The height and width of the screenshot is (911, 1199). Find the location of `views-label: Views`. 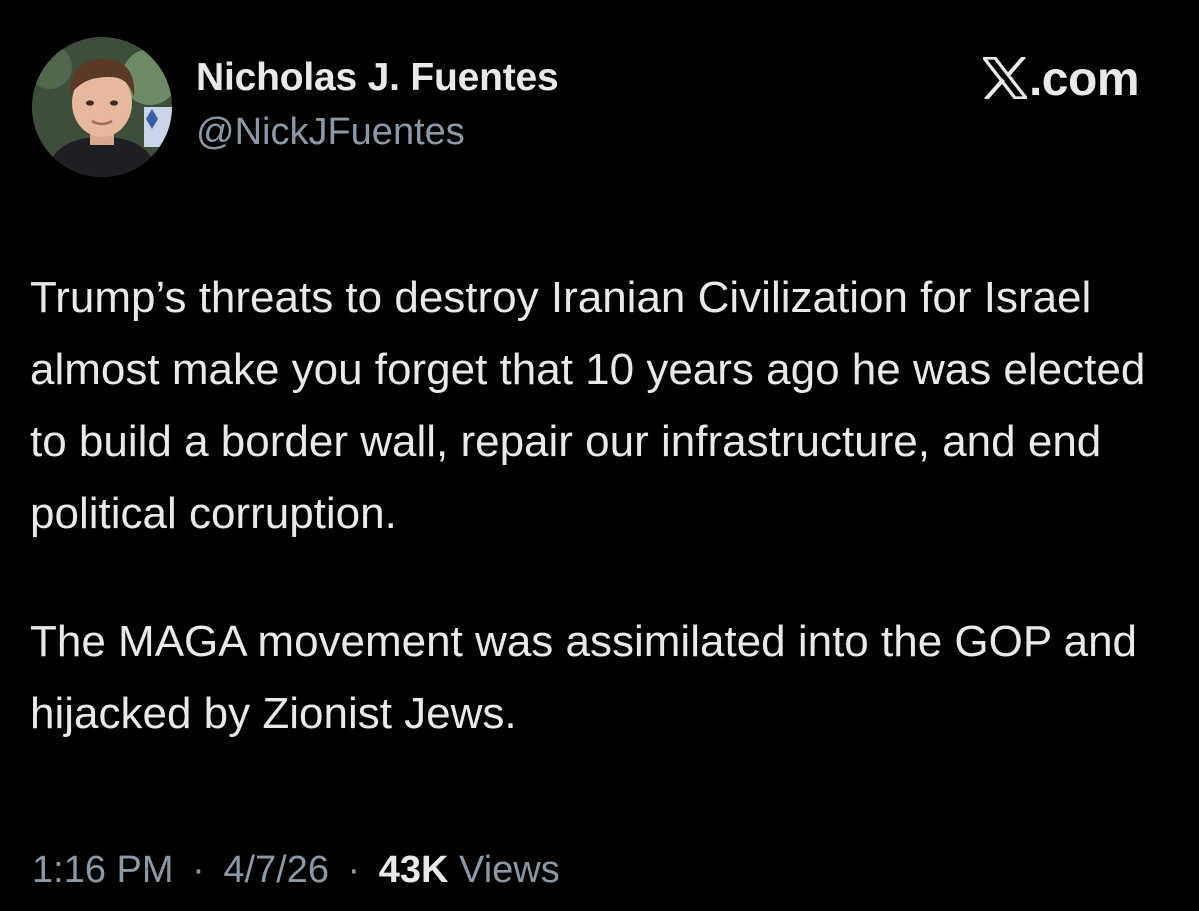

views-label: Views is located at coordinates (509, 870).